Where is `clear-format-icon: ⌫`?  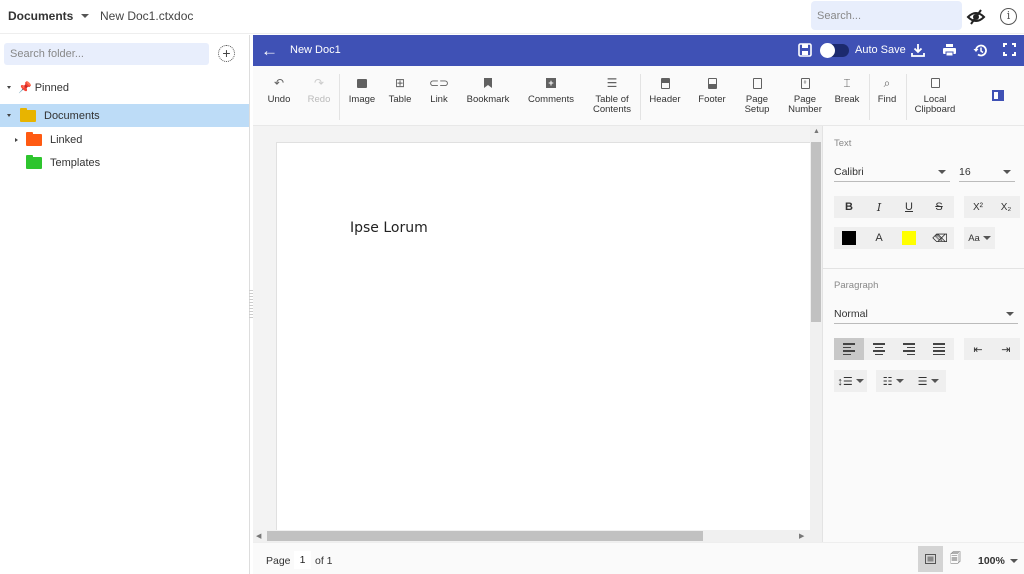
clear-format-icon: ⌫ is located at coordinates (940, 238).